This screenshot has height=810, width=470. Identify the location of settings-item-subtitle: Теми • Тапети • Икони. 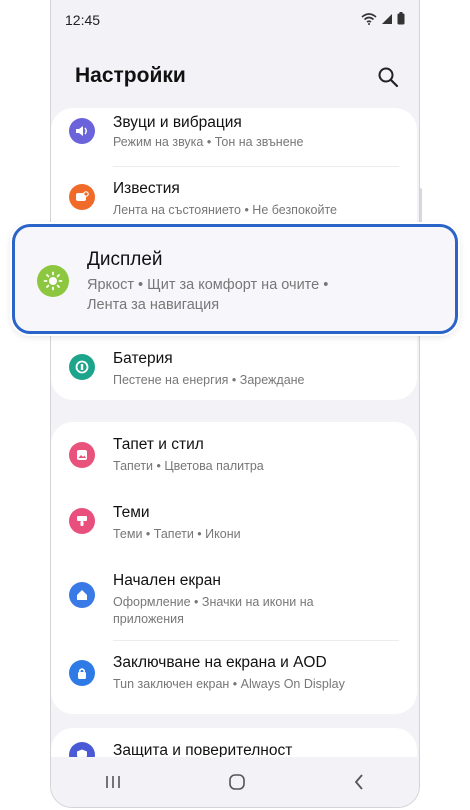
(177, 534).